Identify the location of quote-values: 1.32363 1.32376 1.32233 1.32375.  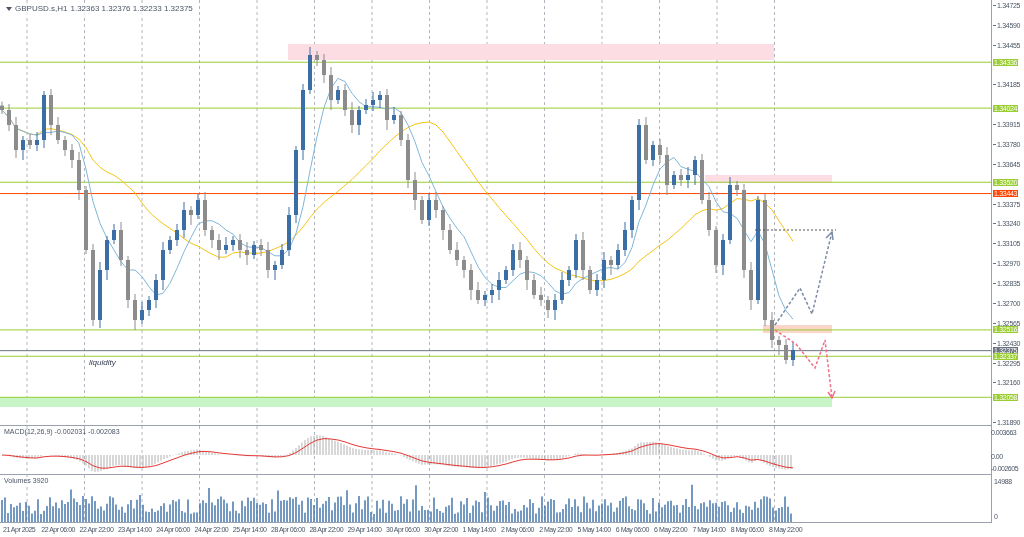
(131, 9).